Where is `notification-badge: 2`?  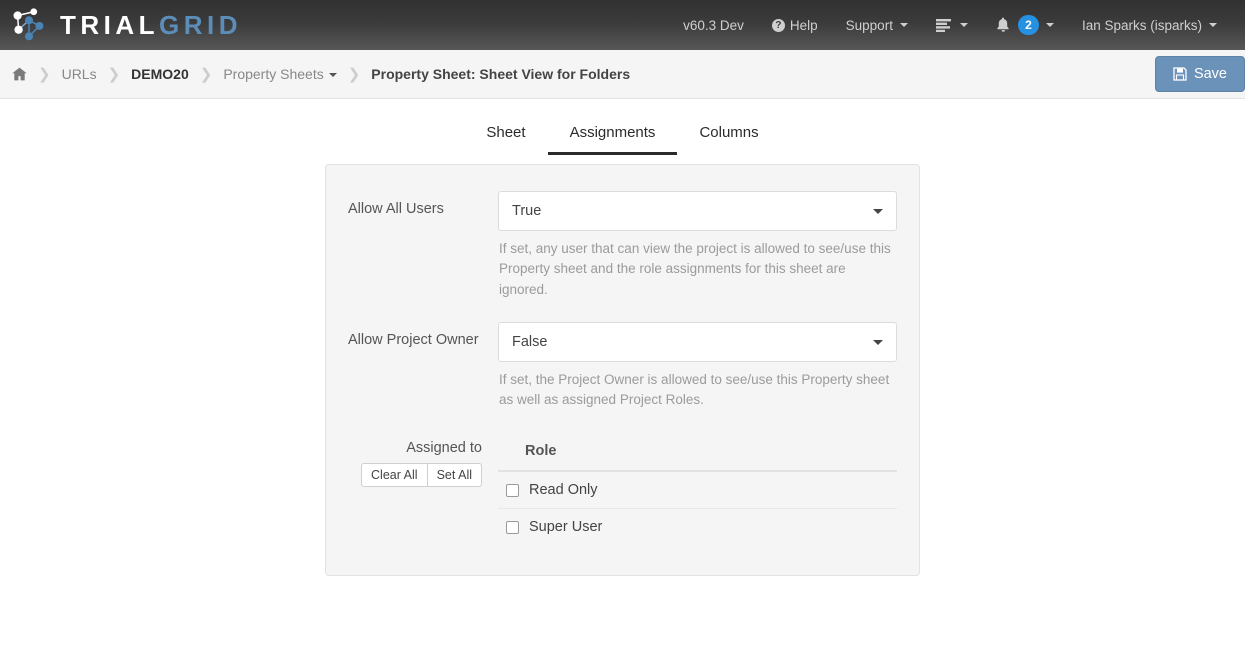
notification-badge: 2 is located at coordinates (1028, 25).